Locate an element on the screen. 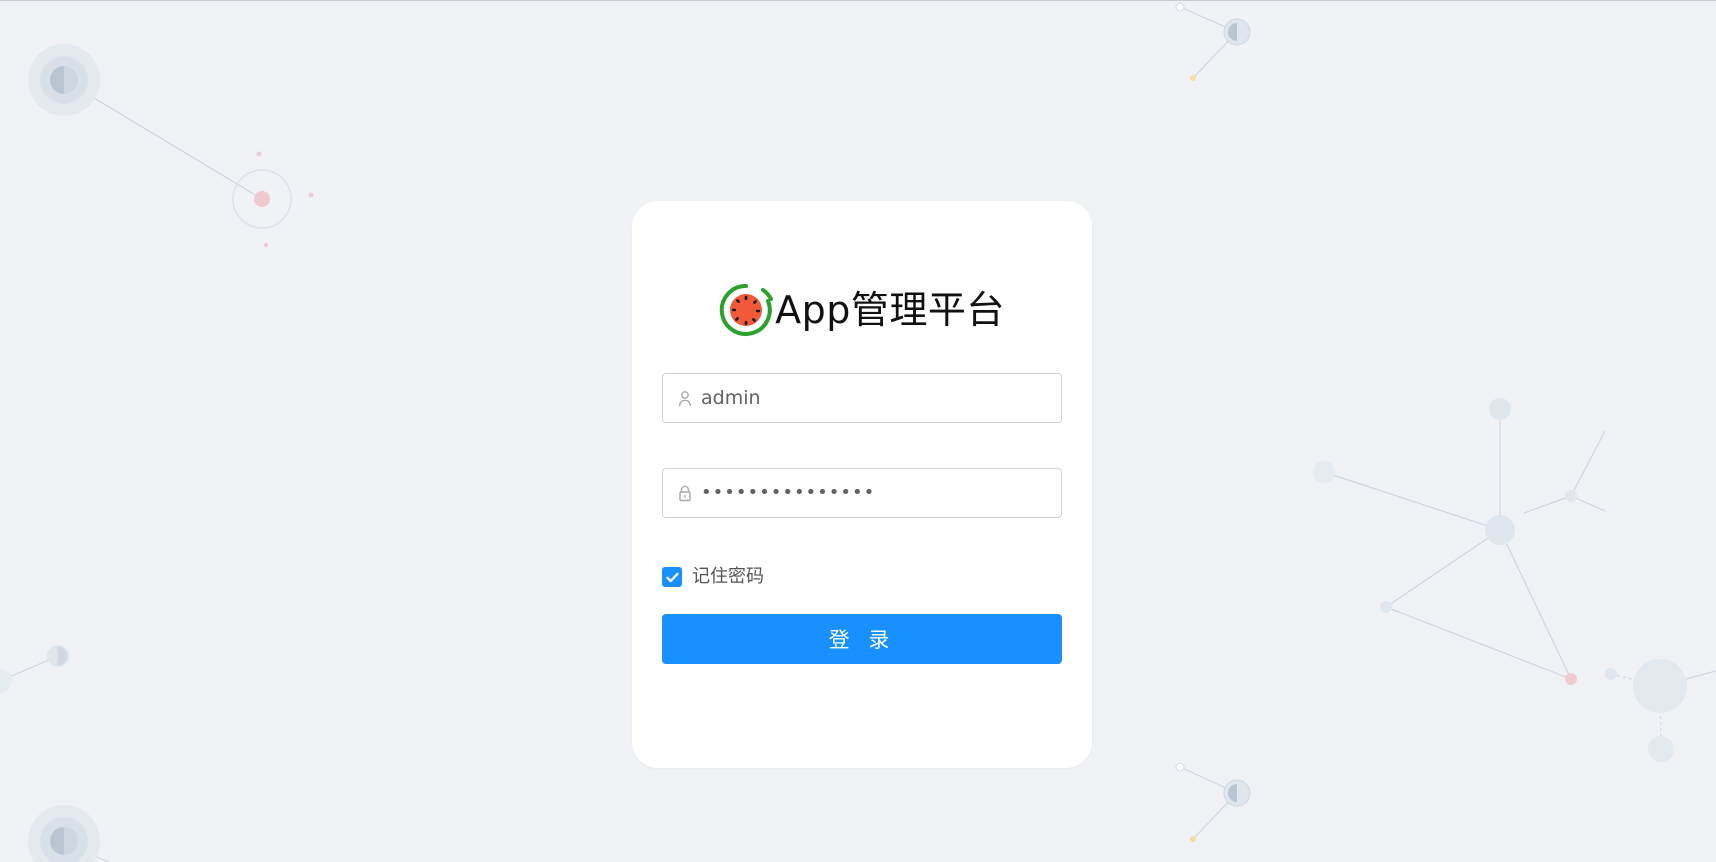  password-field: ••••••••••••••• is located at coordinates (862, 493).